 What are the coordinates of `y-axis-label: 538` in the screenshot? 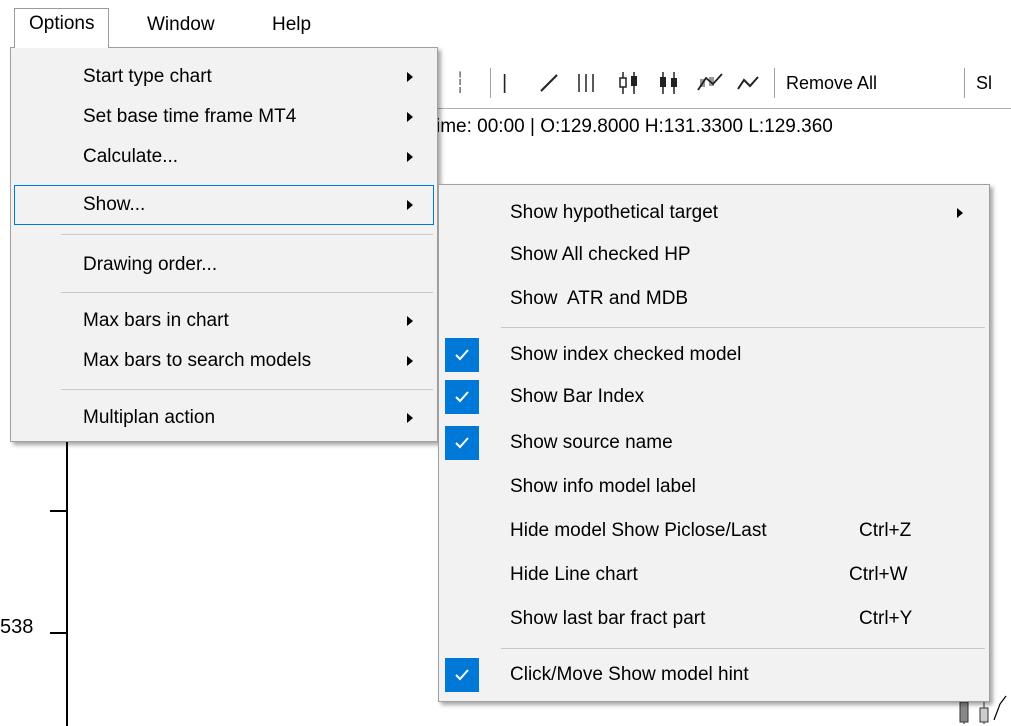 It's located at (17, 627).